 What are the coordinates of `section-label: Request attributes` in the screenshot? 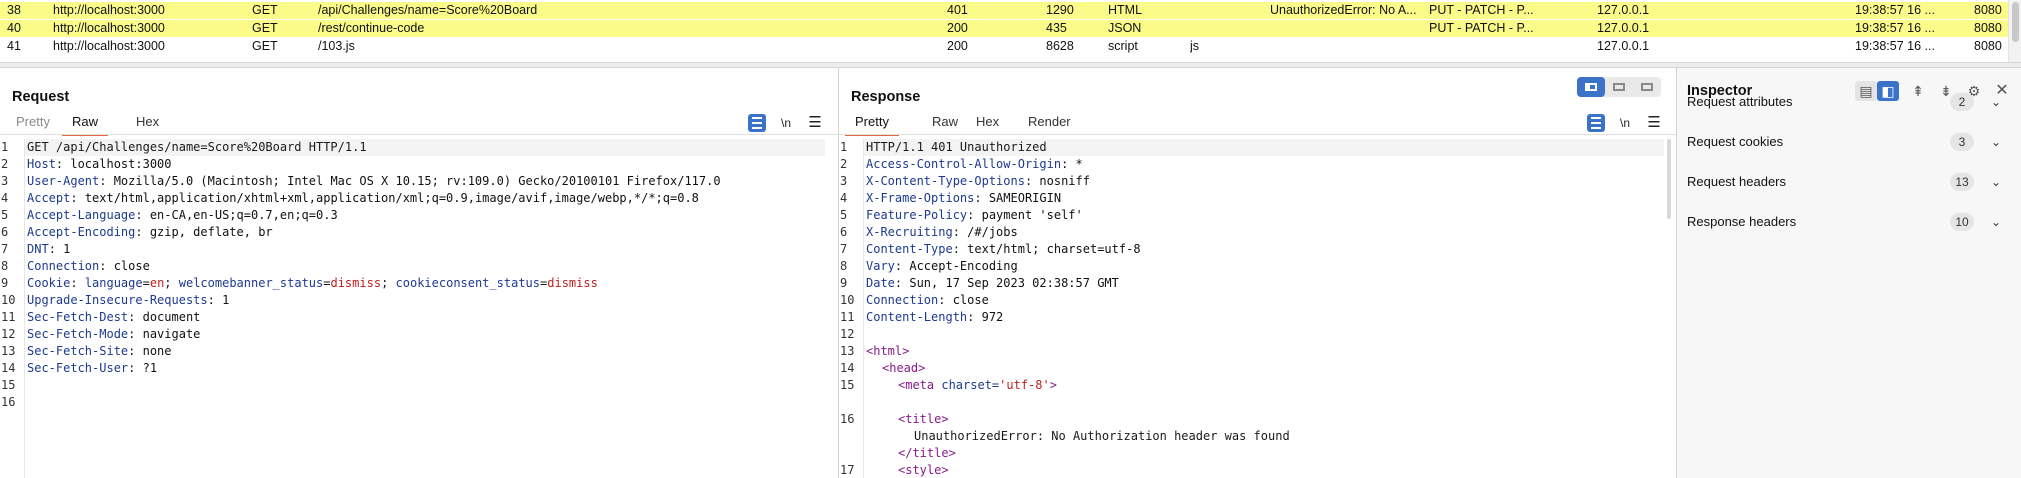 It's located at (1740, 101).